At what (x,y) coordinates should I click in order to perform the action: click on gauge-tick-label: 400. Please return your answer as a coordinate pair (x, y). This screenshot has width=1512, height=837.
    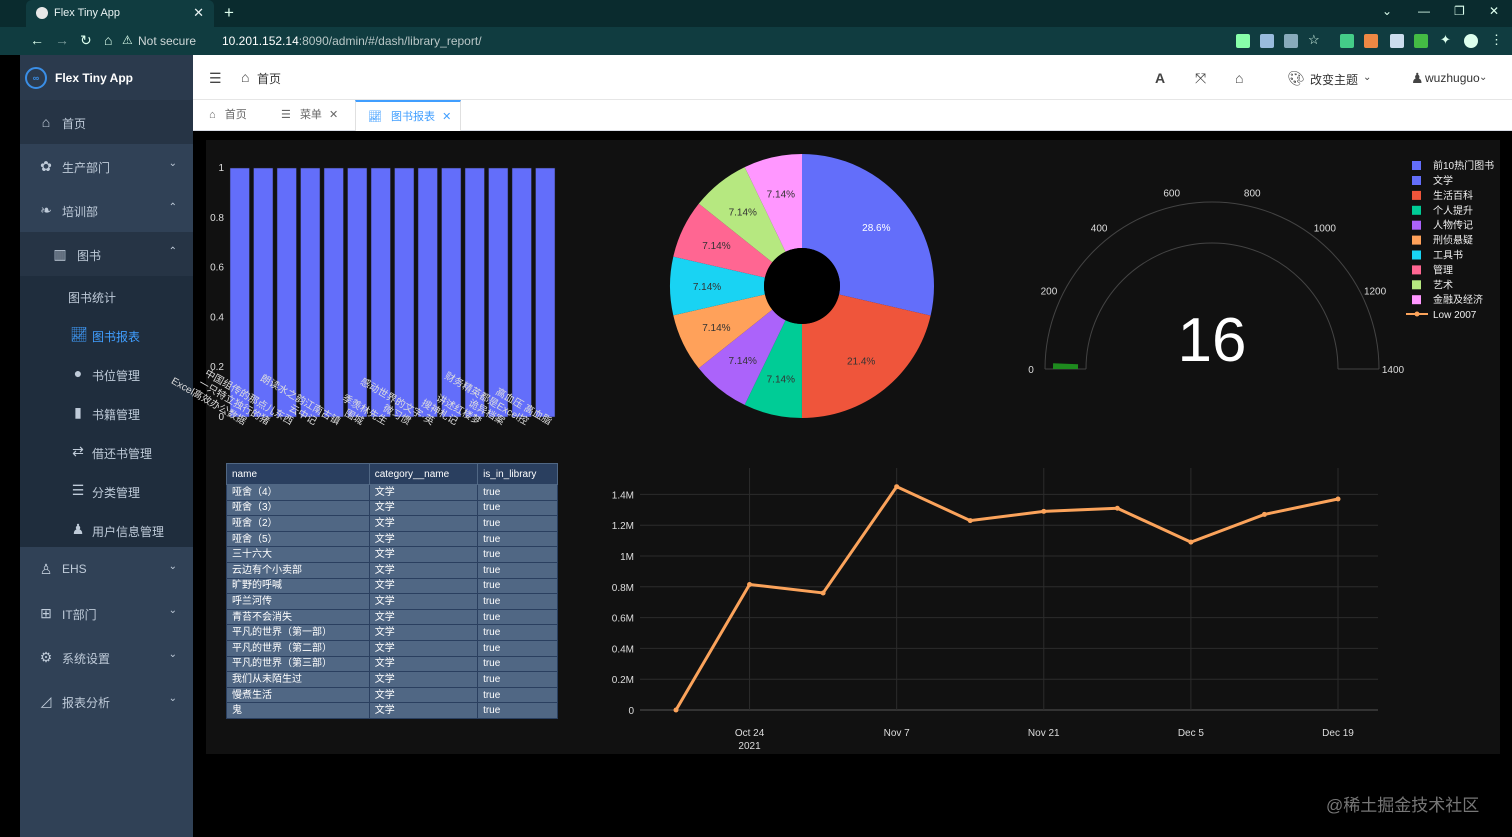
    Looking at the image, I should click on (1099, 228).